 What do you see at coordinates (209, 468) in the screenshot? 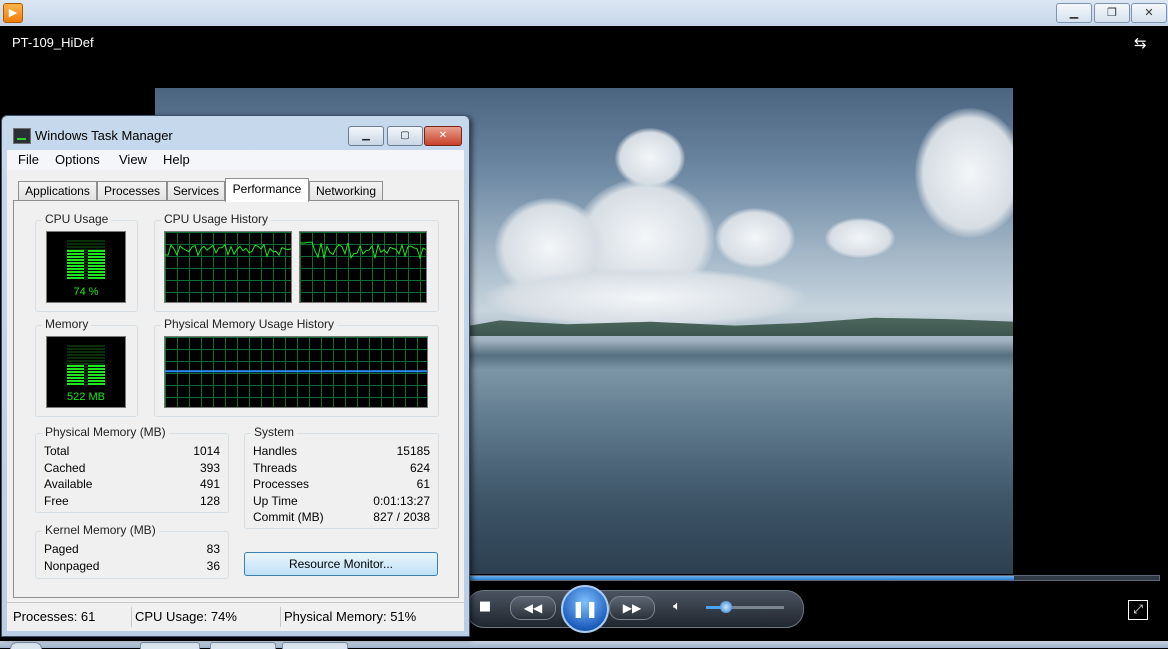
I see `stat-value: 393` at bounding box center [209, 468].